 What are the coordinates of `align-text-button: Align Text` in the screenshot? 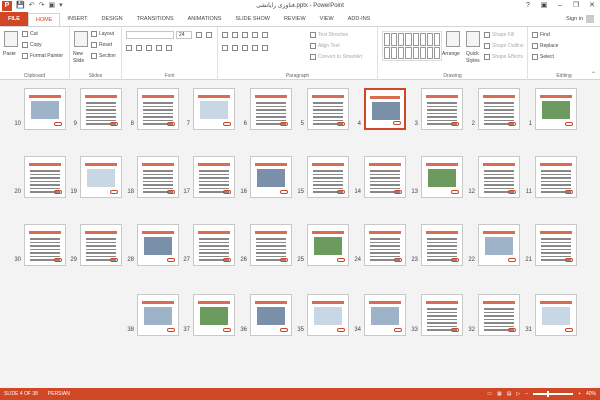 It's located at (325, 46).